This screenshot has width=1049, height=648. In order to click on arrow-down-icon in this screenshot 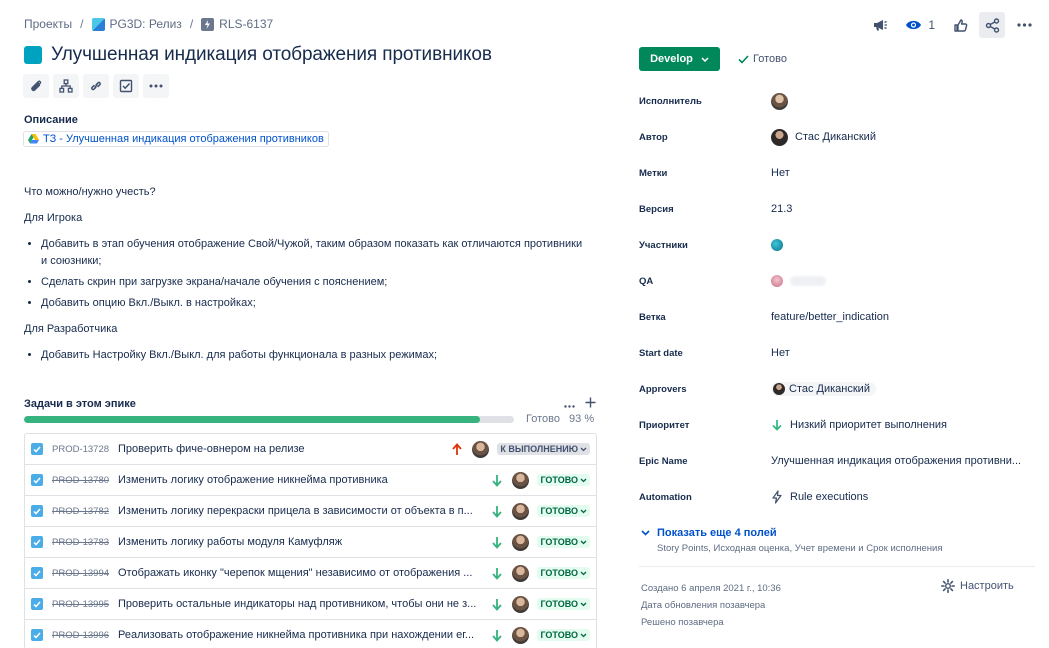, I will do `click(497, 573)`.